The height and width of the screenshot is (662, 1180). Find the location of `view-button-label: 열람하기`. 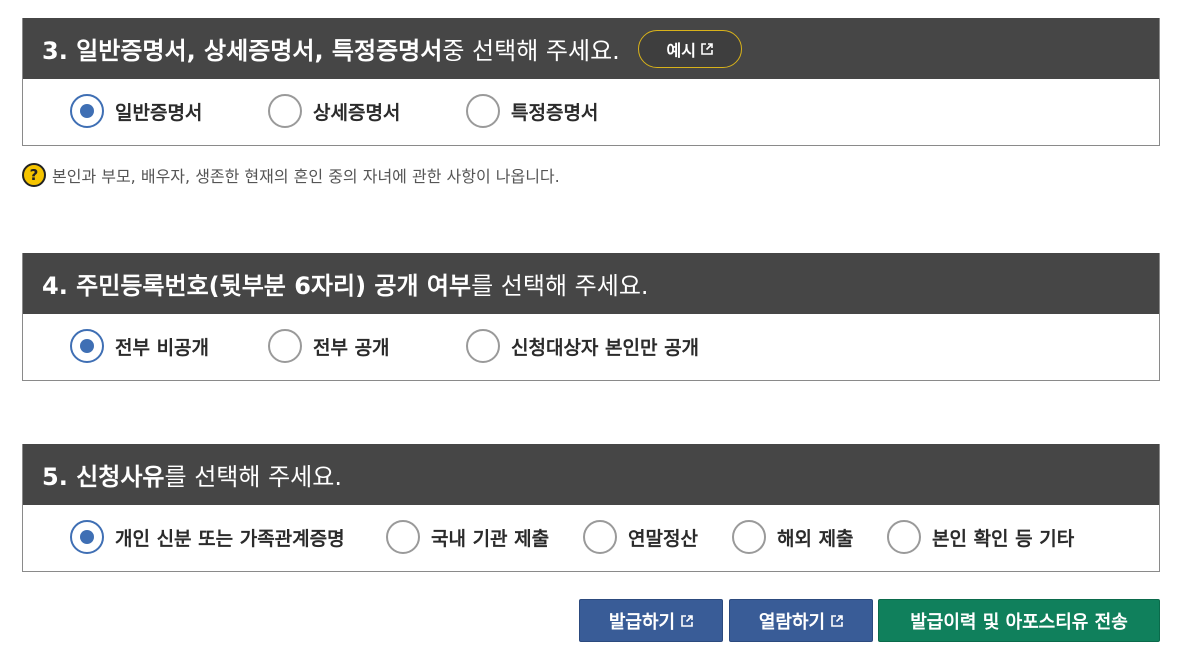

view-button-label: 열람하기 is located at coordinates (792, 622).